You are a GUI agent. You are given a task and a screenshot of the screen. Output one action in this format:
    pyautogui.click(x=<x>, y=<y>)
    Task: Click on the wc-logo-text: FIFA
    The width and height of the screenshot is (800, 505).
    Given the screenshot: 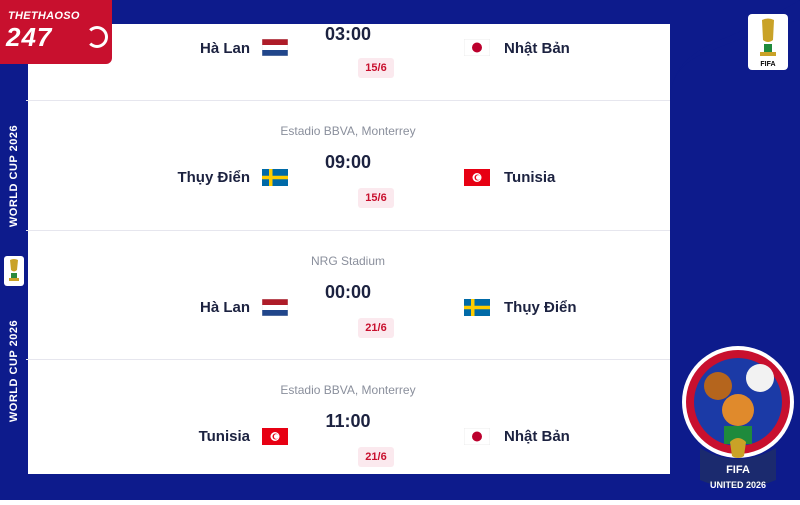 What is the action you would take?
    pyautogui.click(x=767, y=64)
    